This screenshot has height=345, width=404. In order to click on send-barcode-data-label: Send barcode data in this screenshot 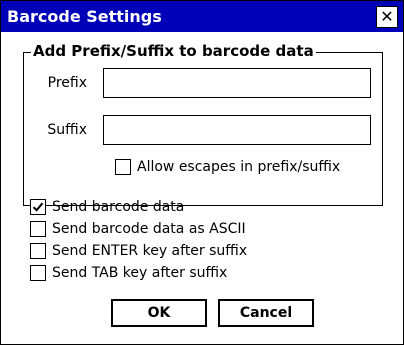, I will do `click(118, 207)`.